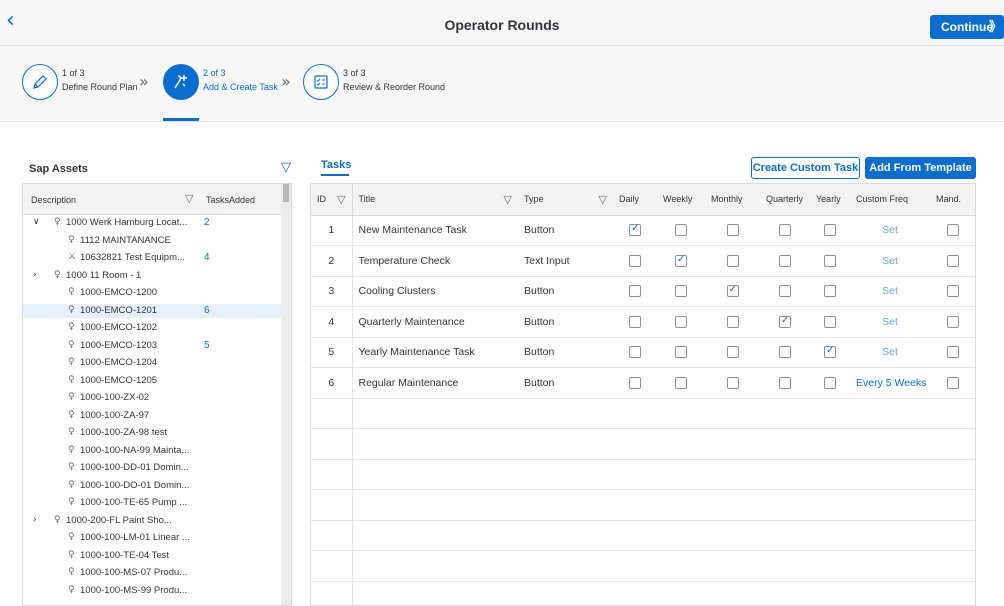 The height and width of the screenshot is (606, 1004). Describe the element at coordinates (152, 362) in the screenshot. I see `tree-row: ♀ 1000-EMCO-1204` at that location.